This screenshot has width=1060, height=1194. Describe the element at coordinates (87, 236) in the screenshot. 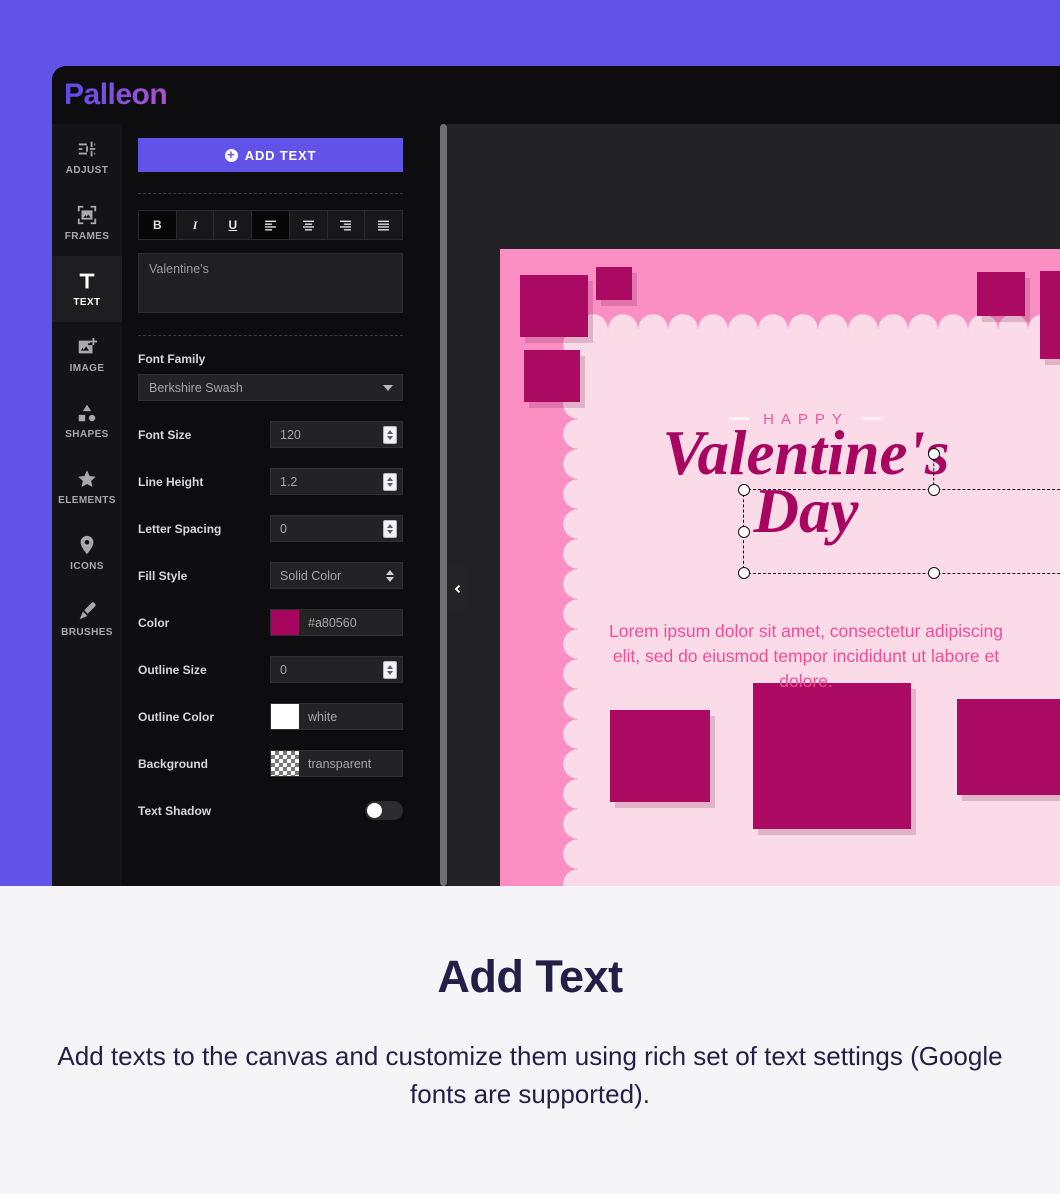

I see `sidebar-item-label: FRAMES` at that location.